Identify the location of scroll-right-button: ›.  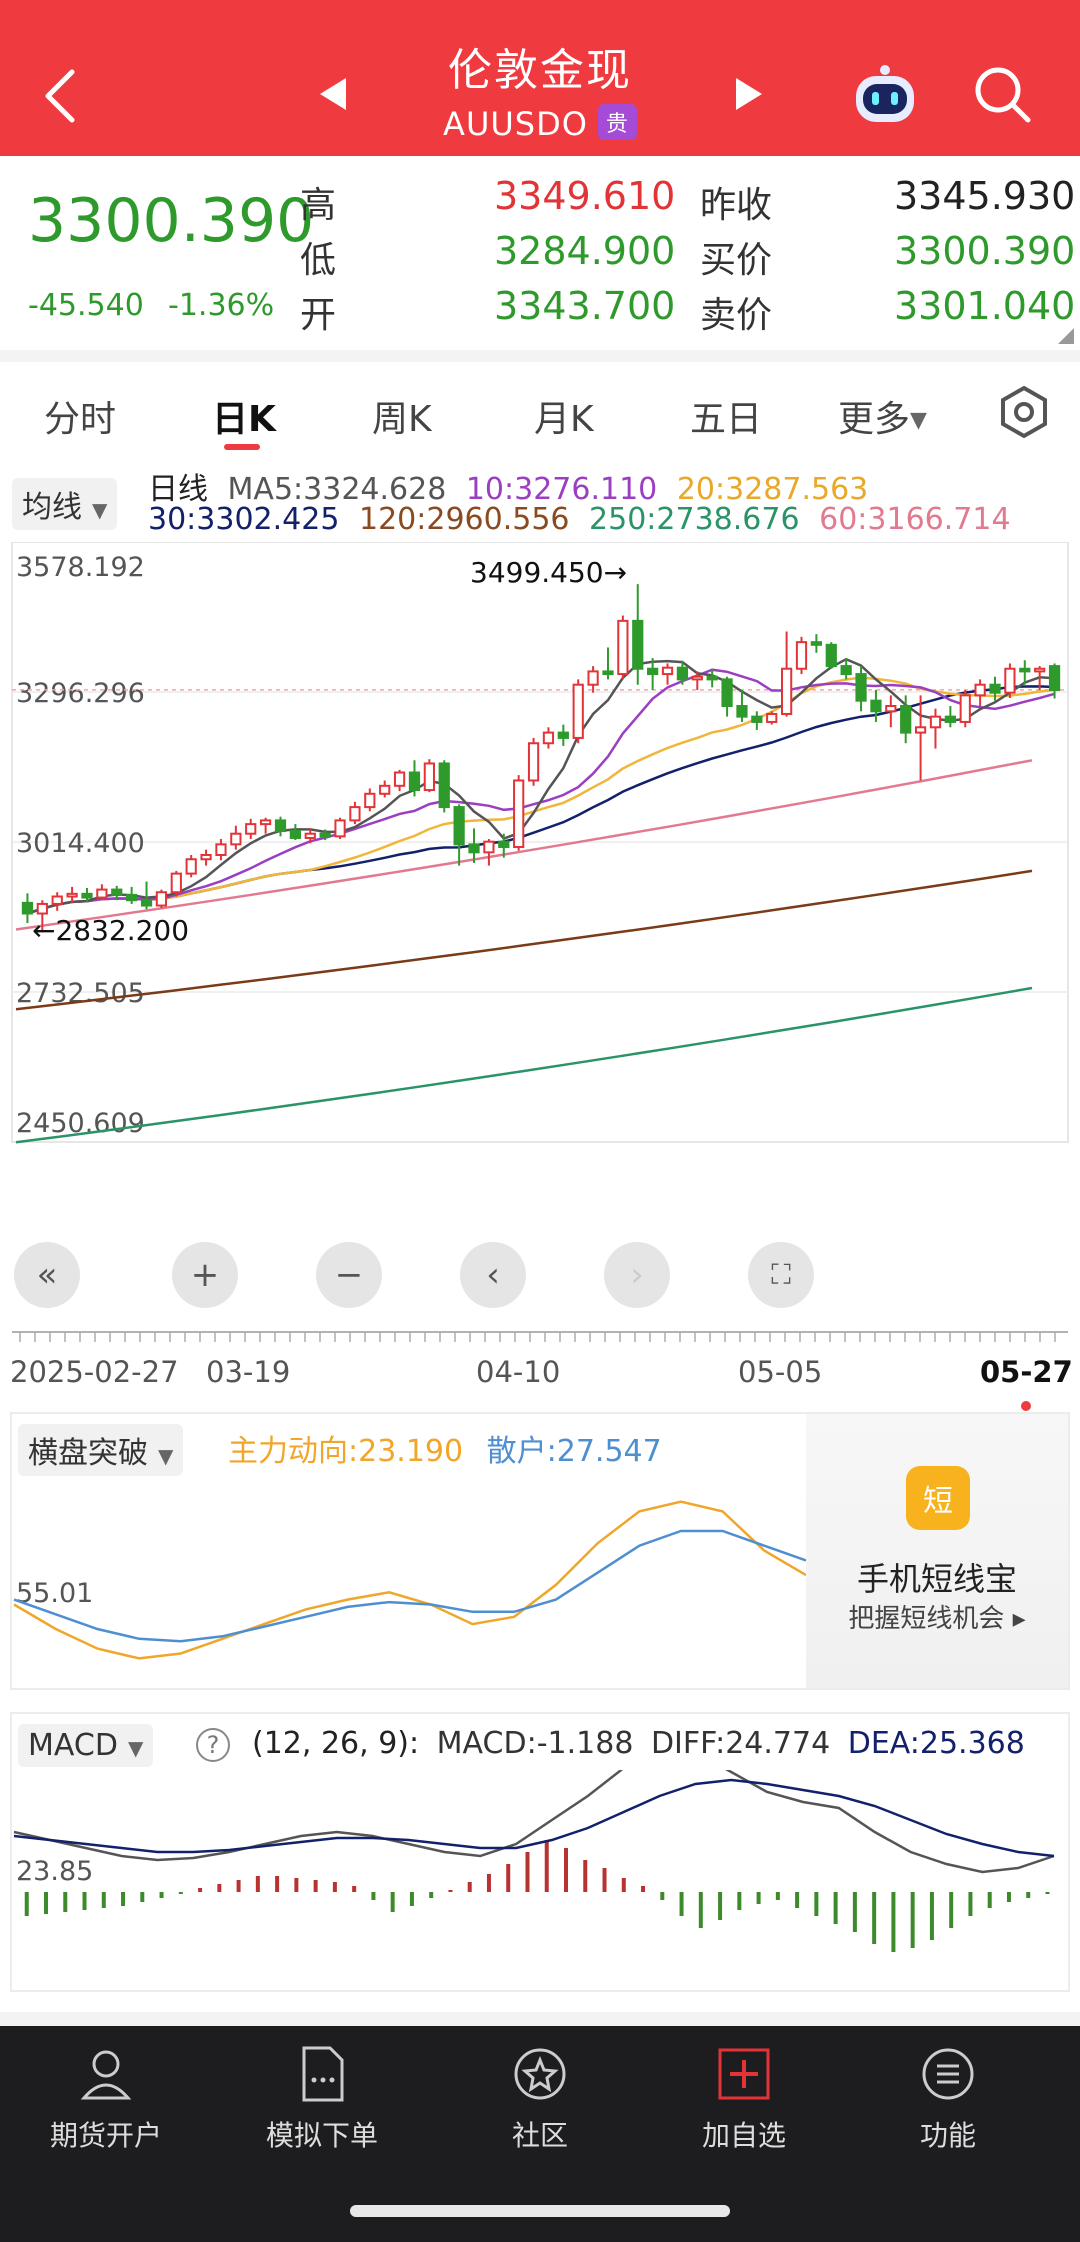
(637, 1275).